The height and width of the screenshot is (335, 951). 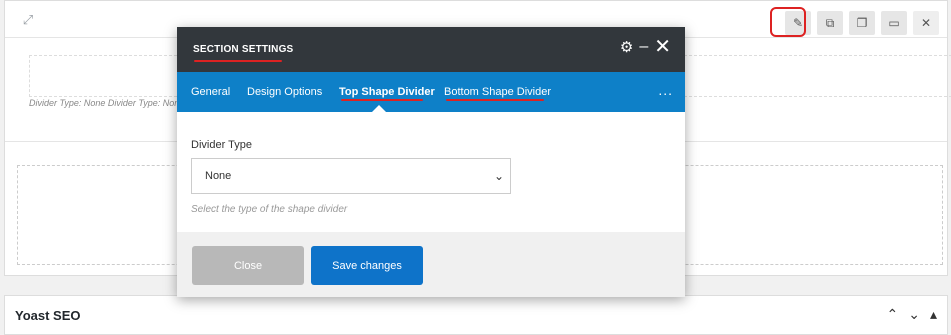 What do you see at coordinates (497, 92) in the screenshot?
I see `tab-bottom-shape-divider: Bottom Shape Divider` at bounding box center [497, 92].